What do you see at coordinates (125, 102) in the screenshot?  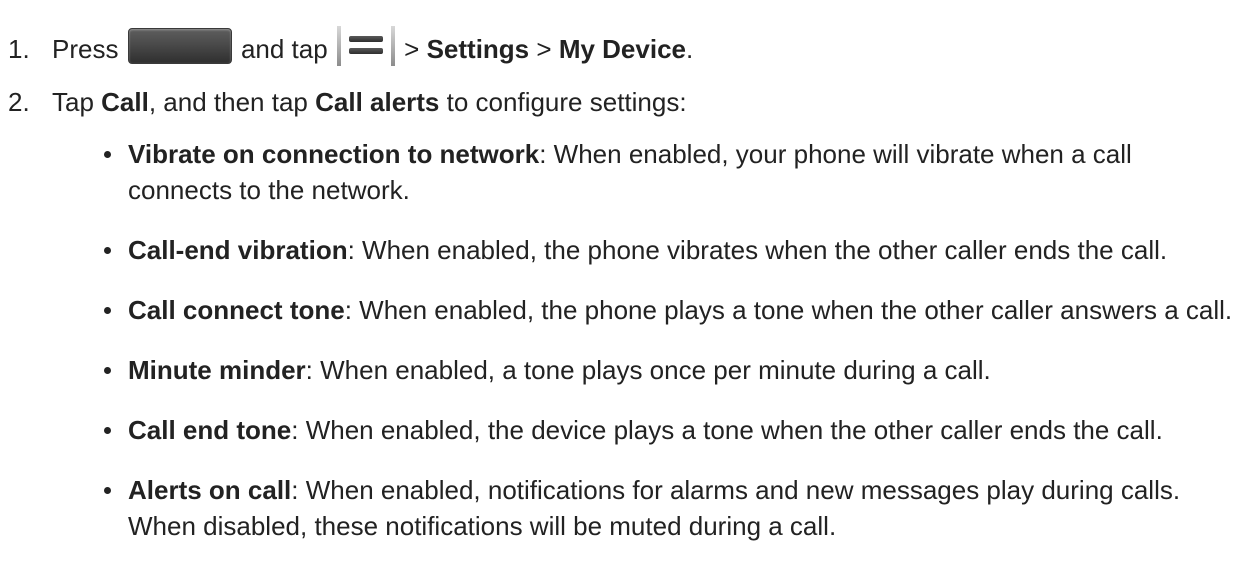 I see `call-term: Call` at bounding box center [125, 102].